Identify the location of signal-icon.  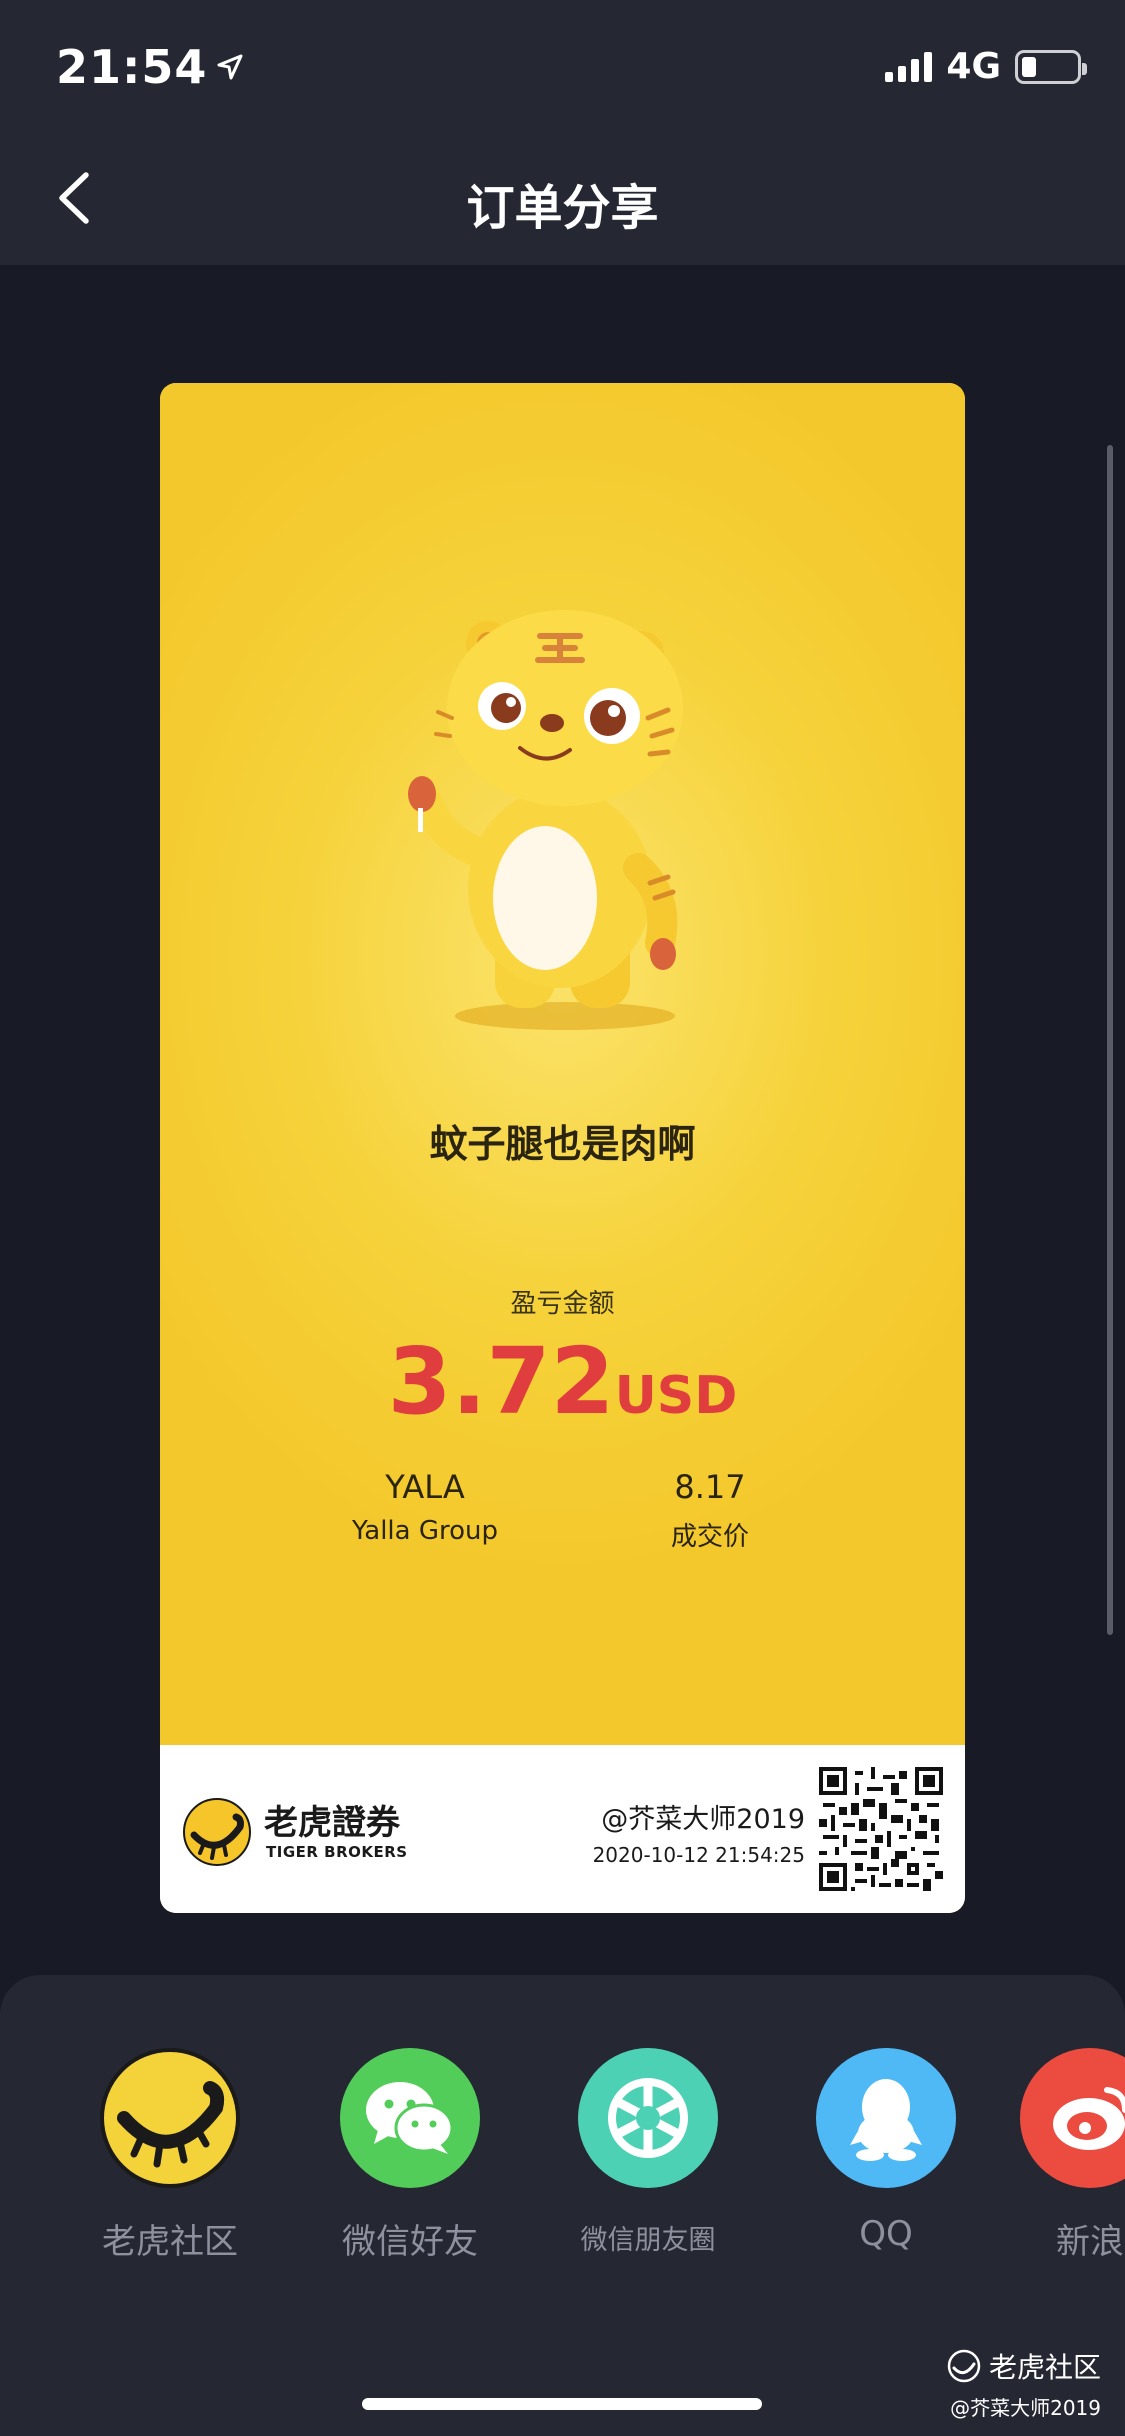
(909, 66).